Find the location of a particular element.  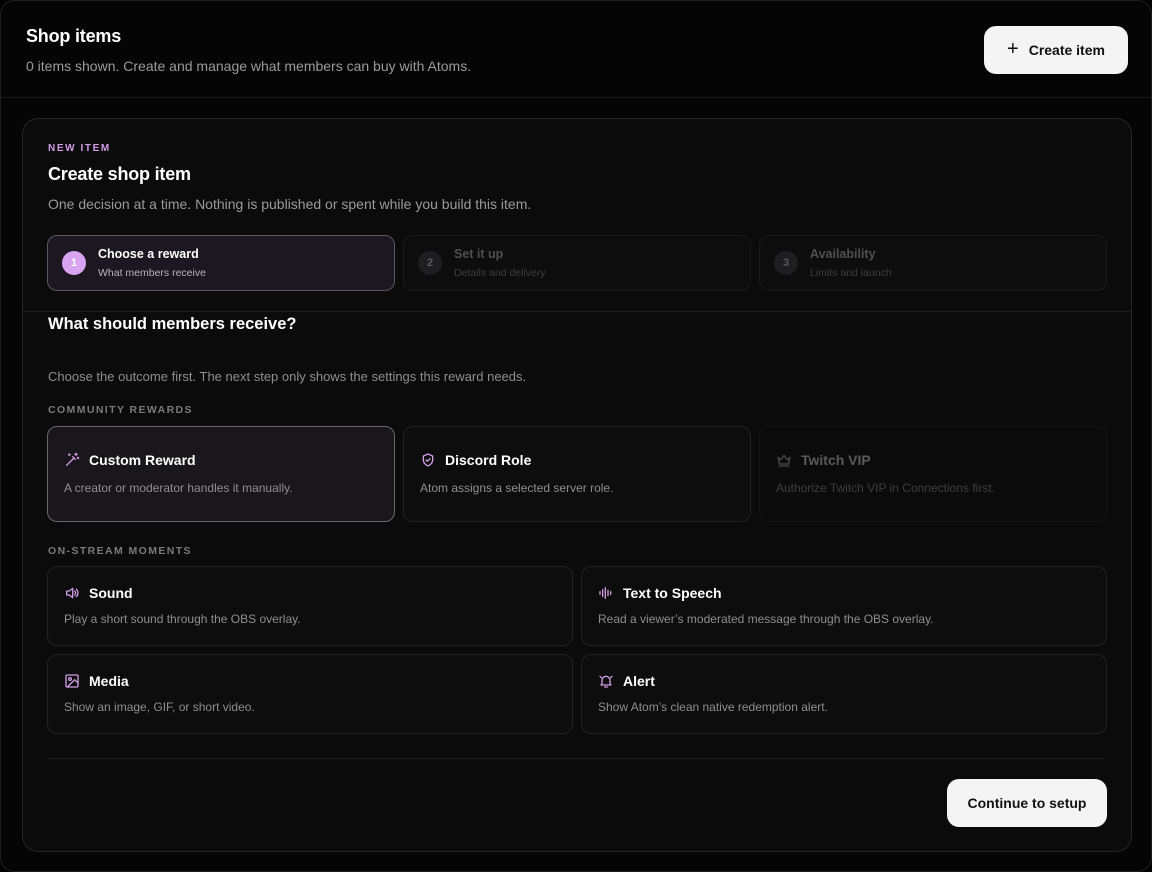

card-title: Media is located at coordinates (109, 681).